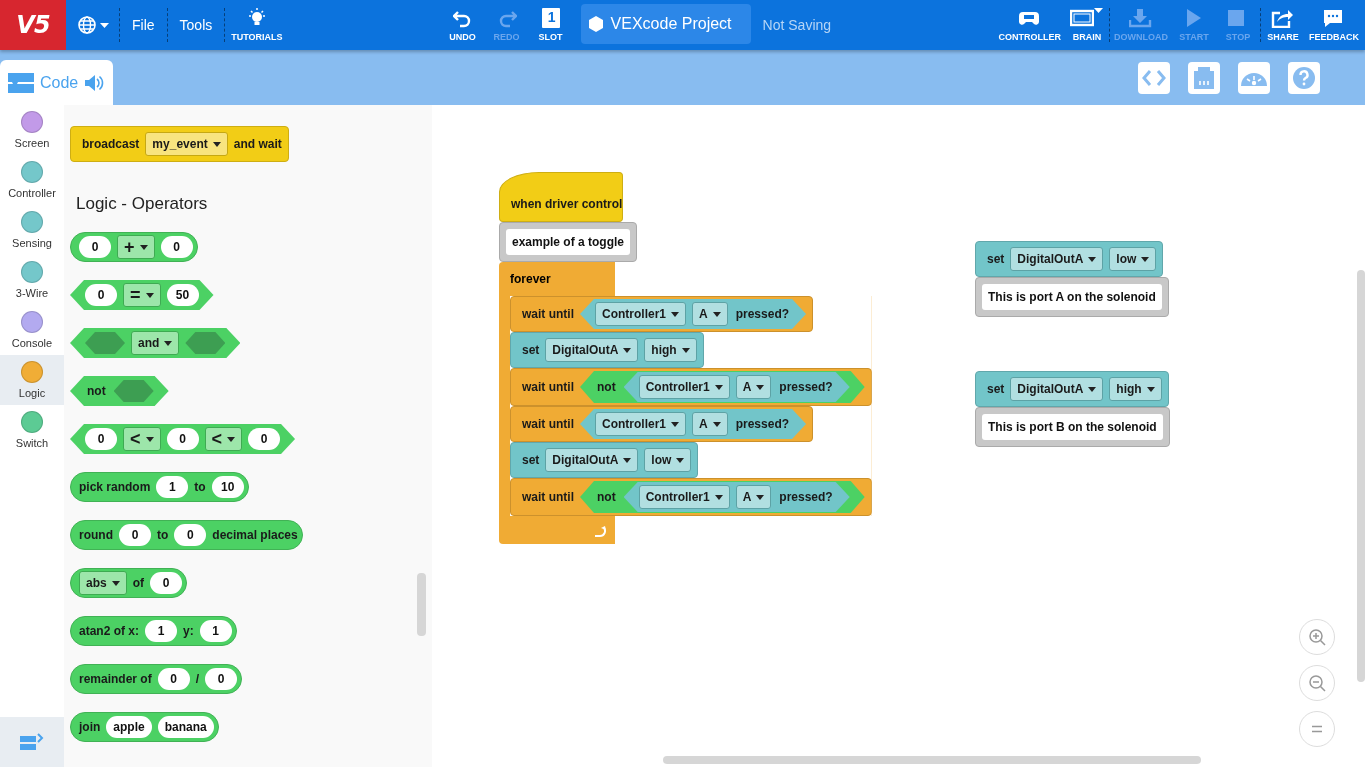 This screenshot has width=1365, height=767. I want to click on boolean-block: not Controller1 A pressed?, so click(722, 387).